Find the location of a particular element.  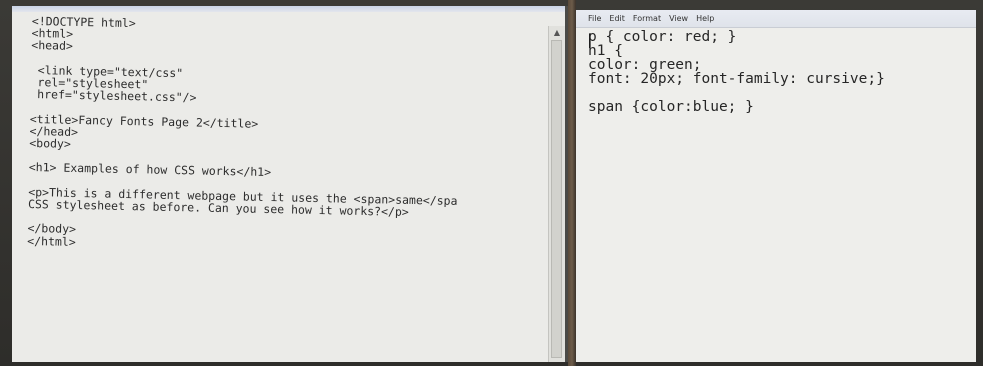

scrollbar-thumb is located at coordinates (556, 199).